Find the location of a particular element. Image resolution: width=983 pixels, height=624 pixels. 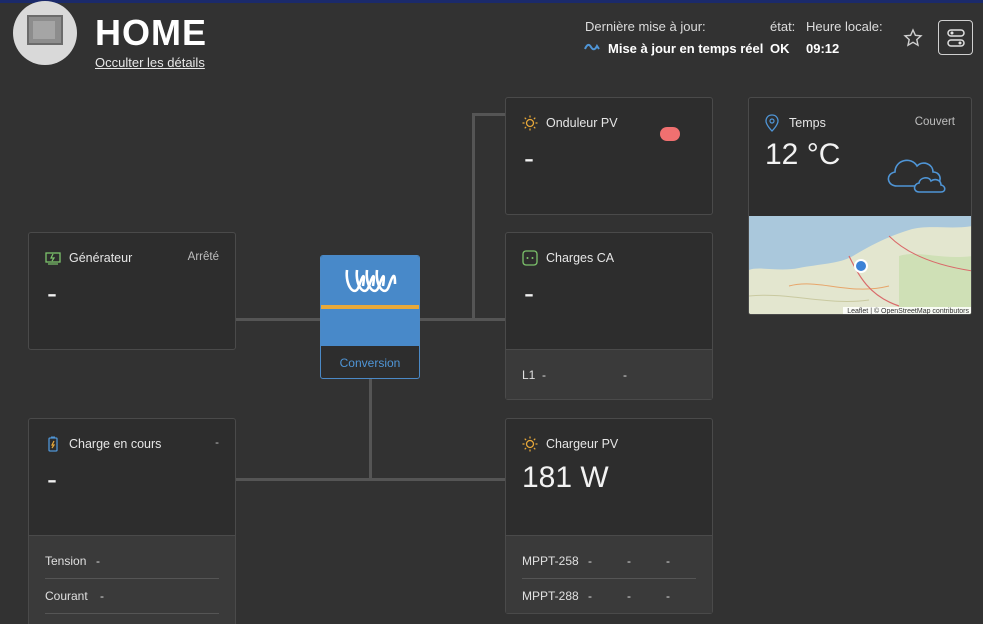

ac-loads-title: Charges CA is located at coordinates (580, 258).